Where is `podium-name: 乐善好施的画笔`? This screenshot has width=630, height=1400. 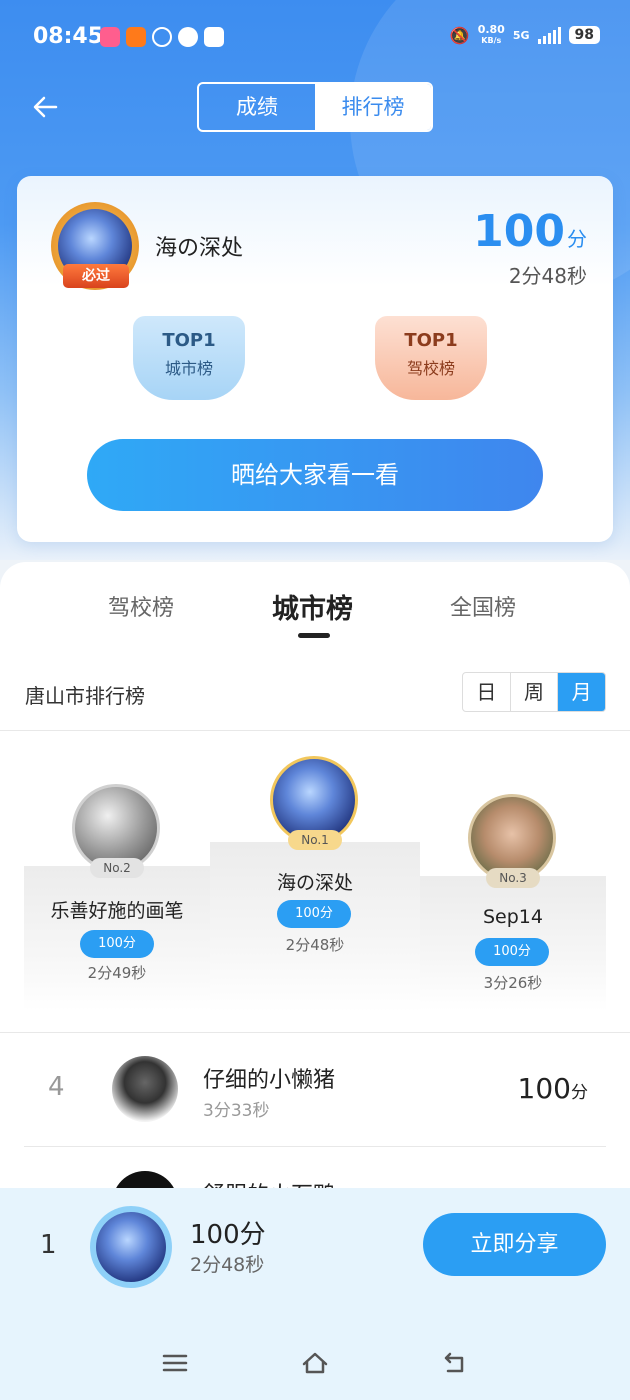
podium-name: 乐善好施的画笔 is located at coordinates (117, 911).